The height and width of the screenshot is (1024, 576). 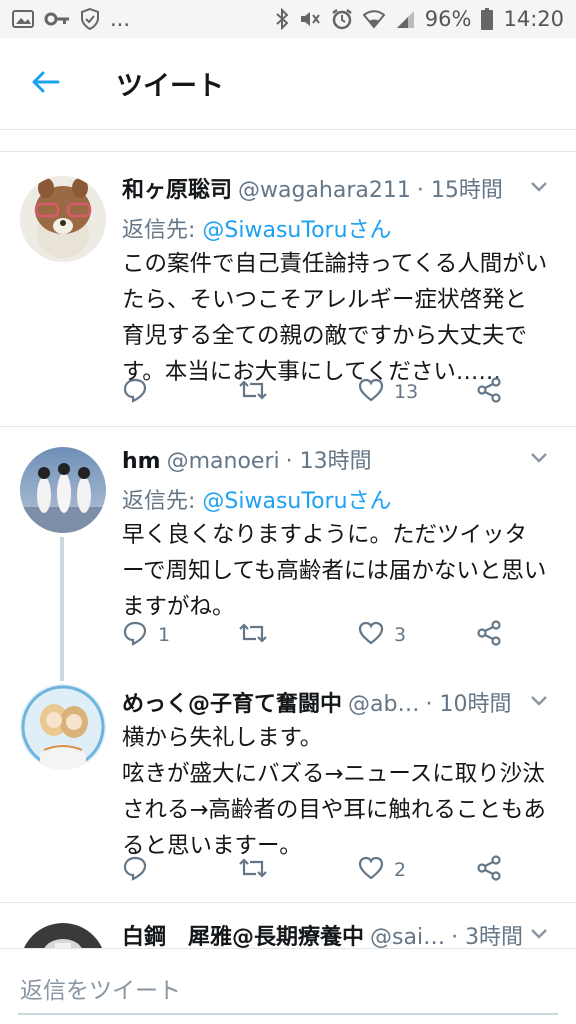 What do you see at coordinates (373, 19) in the screenshot?
I see `wifi-icon` at bounding box center [373, 19].